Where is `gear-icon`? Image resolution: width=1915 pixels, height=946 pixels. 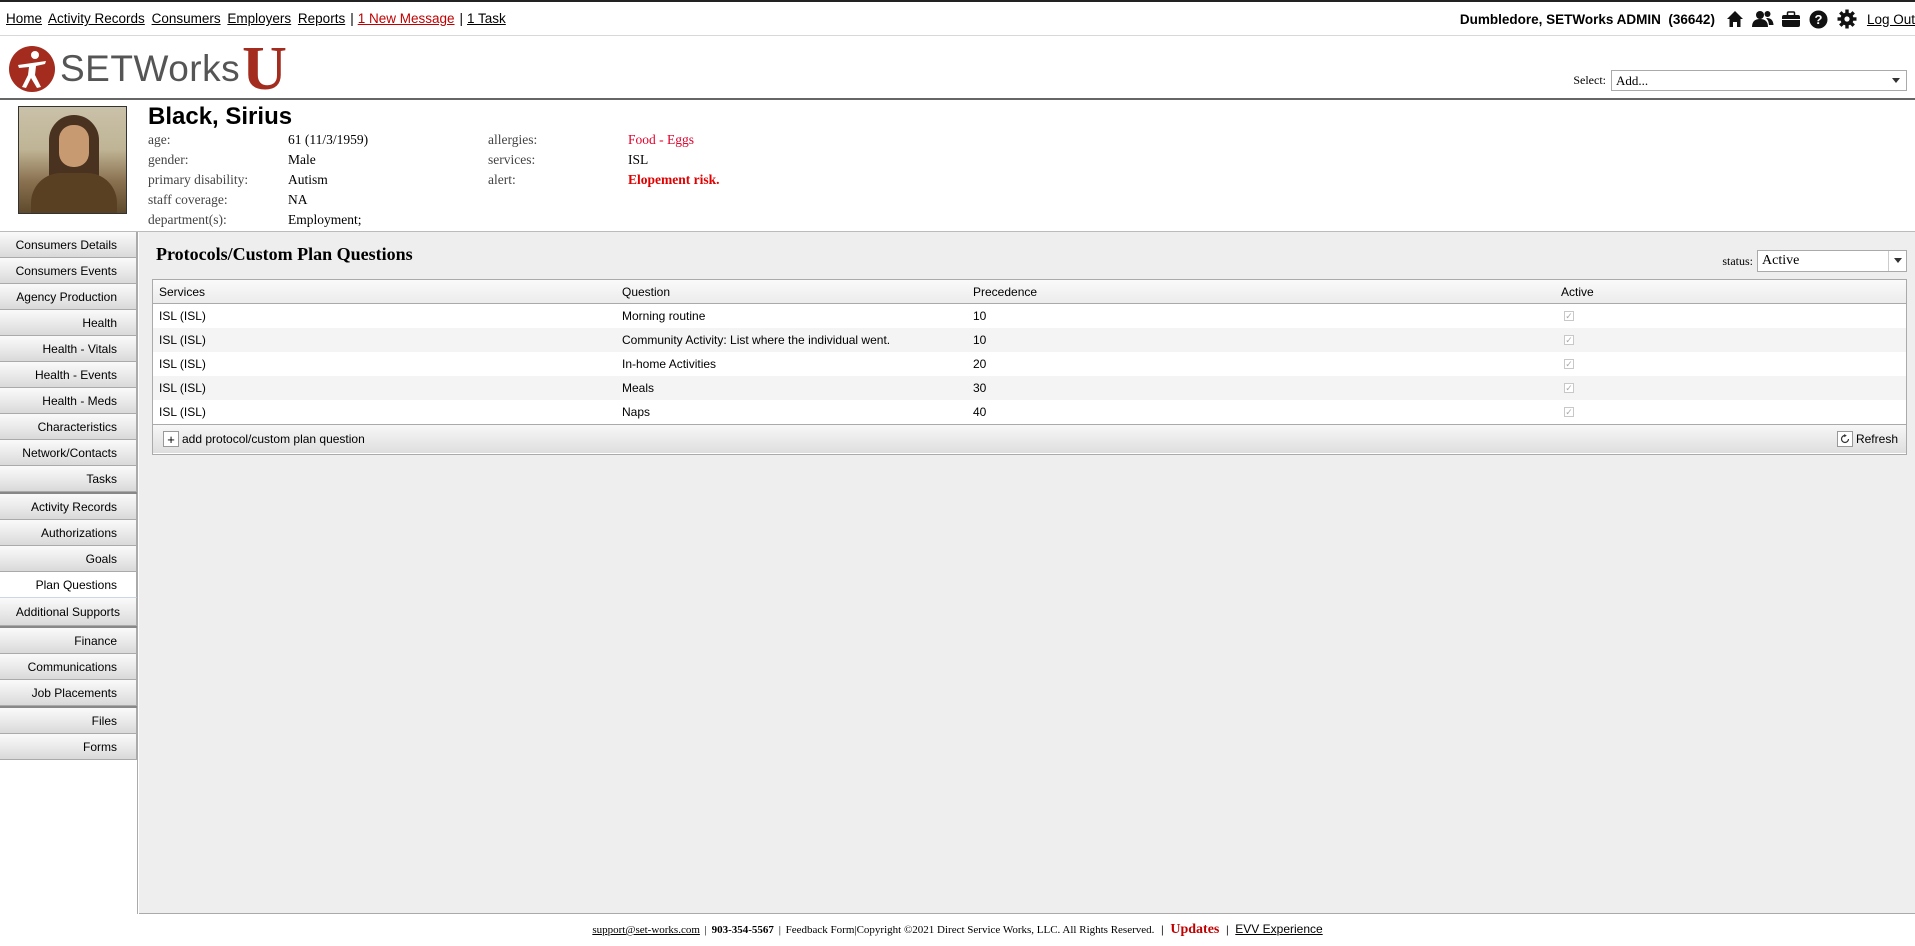 gear-icon is located at coordinates (1847, 19).